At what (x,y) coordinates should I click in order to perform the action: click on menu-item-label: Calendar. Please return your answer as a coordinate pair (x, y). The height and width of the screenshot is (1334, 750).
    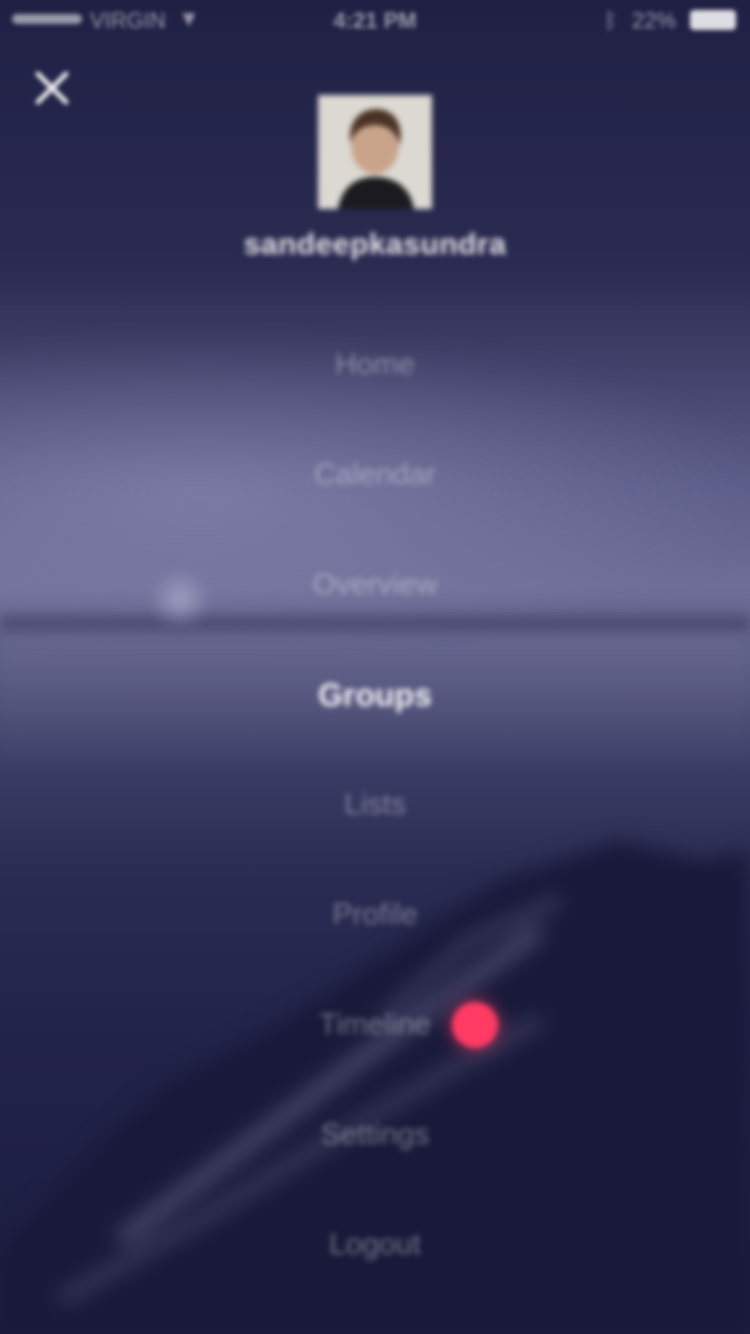
    Looking at the image, I should click on (375, 474).